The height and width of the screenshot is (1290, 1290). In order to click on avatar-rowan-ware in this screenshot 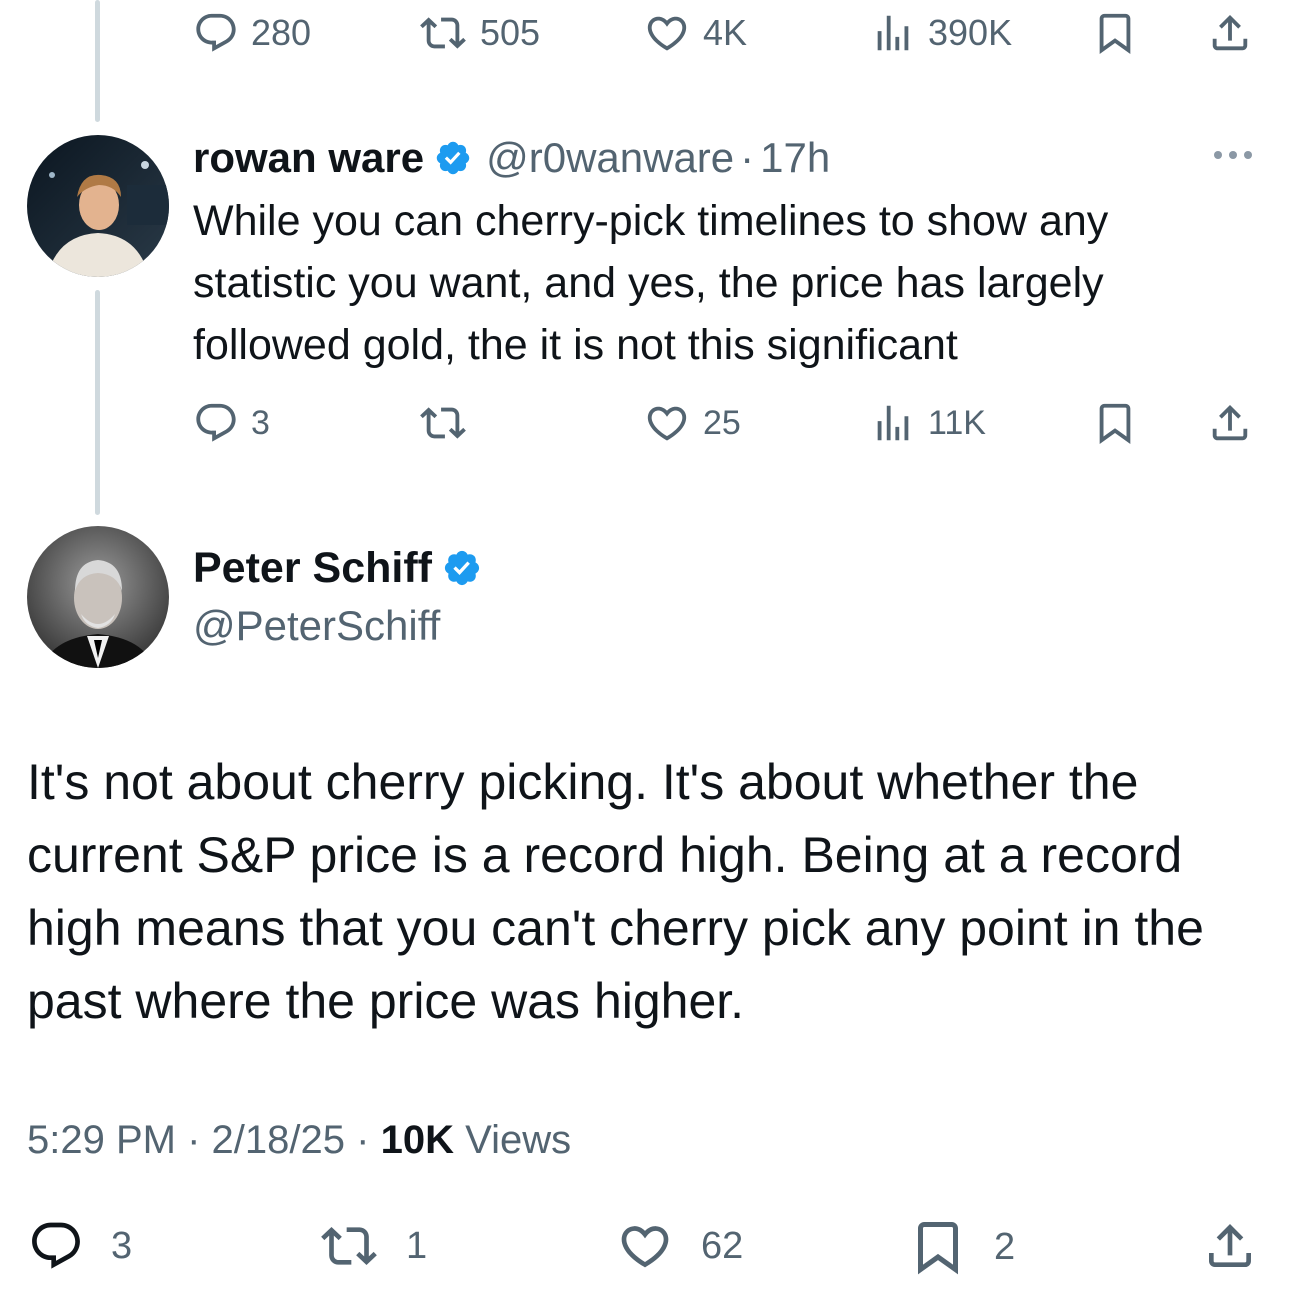, I will do `click(98, 206)`.